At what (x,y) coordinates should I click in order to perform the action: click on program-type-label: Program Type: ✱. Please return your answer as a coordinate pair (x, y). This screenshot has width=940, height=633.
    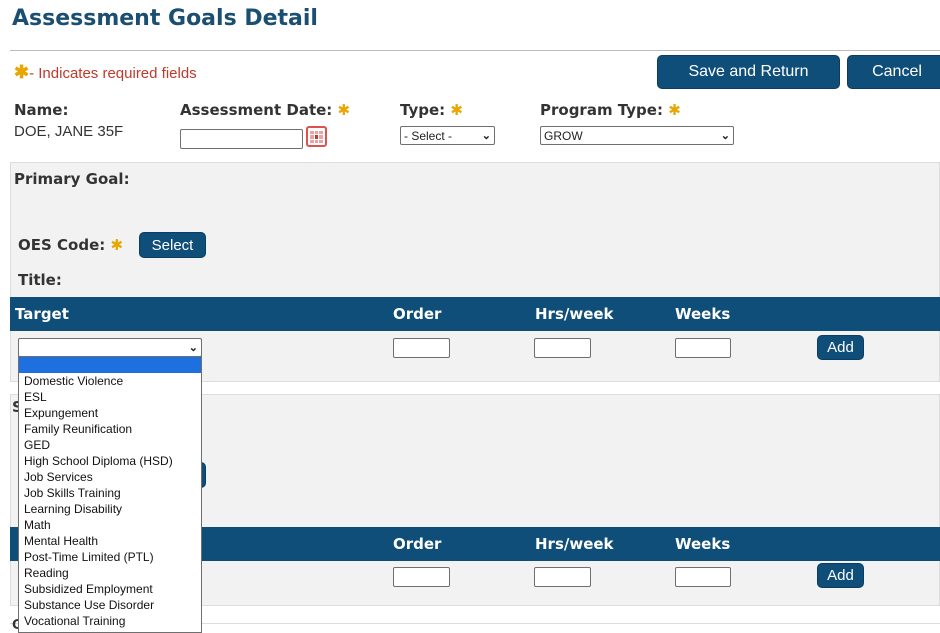
    Looking at the image, I should click on (610, 110).